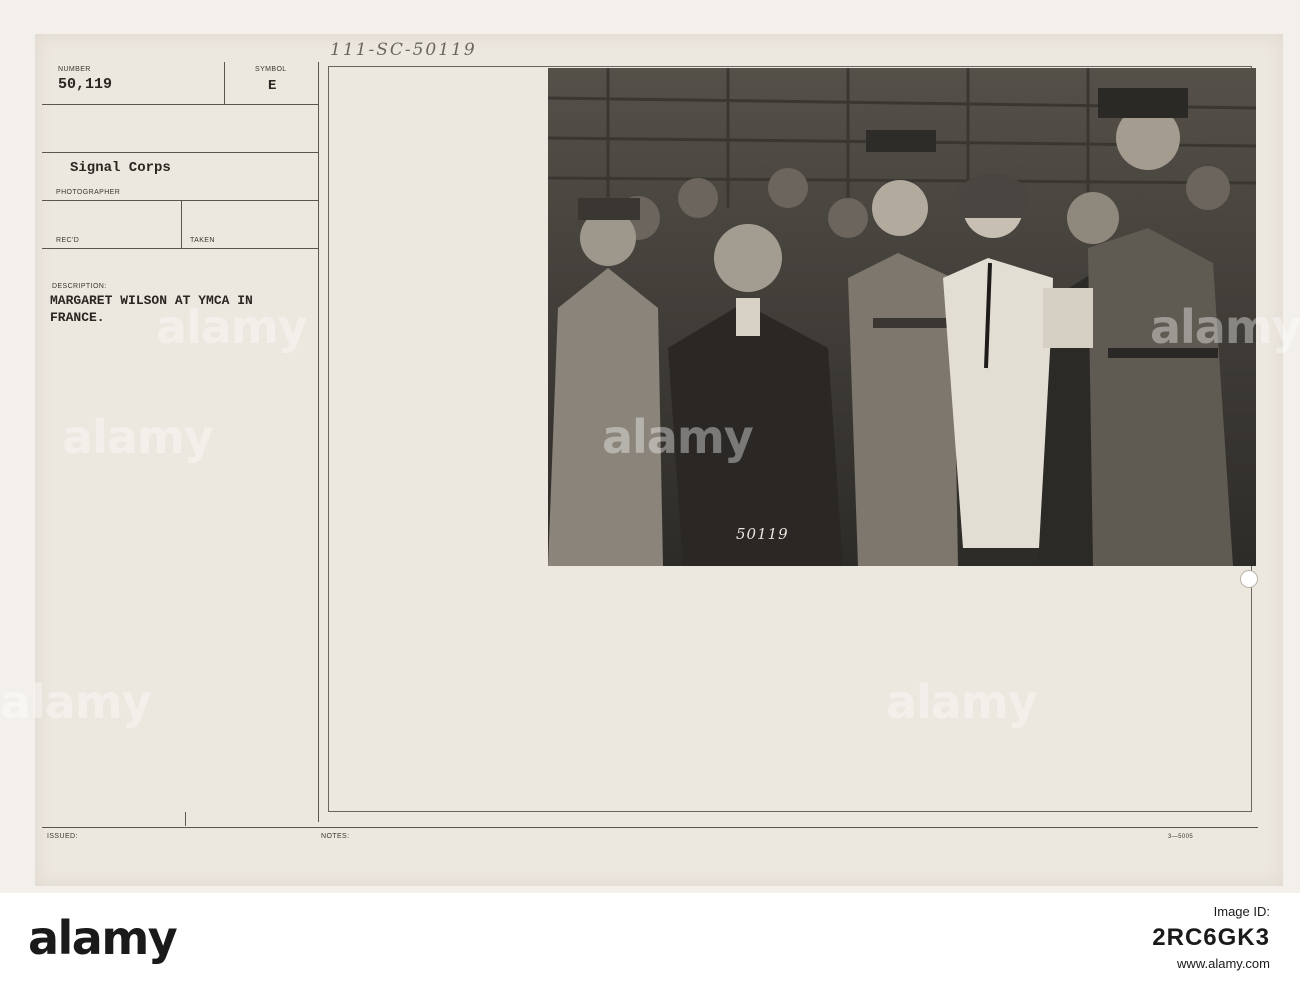 The height and width of the screenshot is (981, 1300). What do you see at coordinates (180, 200) in the screenshot?
I see `rule-photographer-bottom` at bounding box center [180, 200].